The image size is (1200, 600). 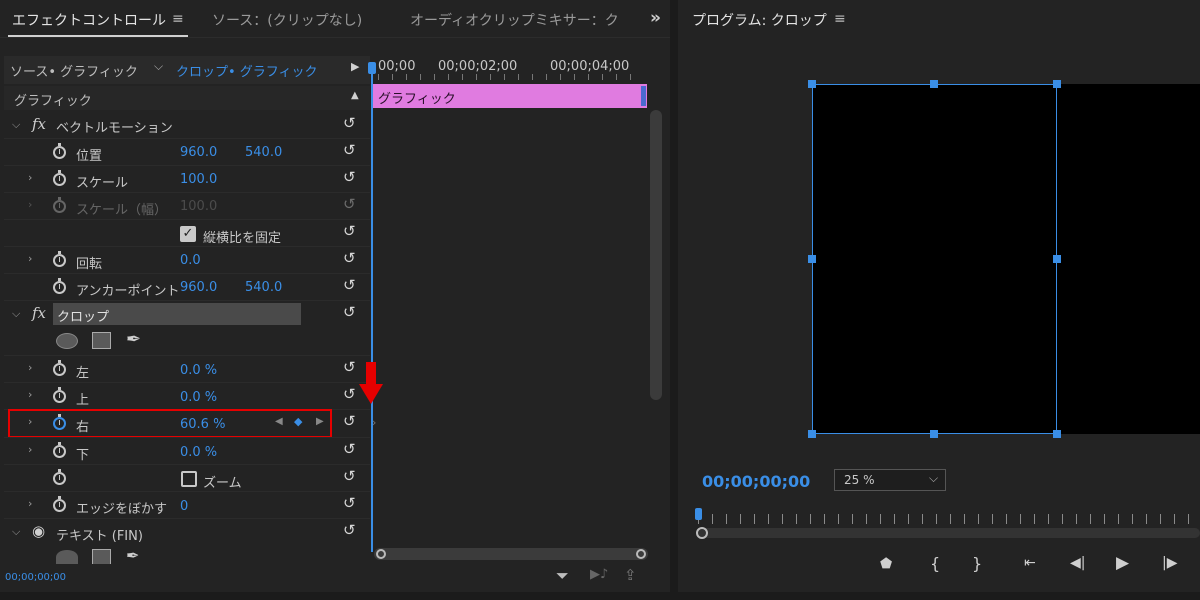 I want to click on overflow-icon: », so click(x=655, y=18).